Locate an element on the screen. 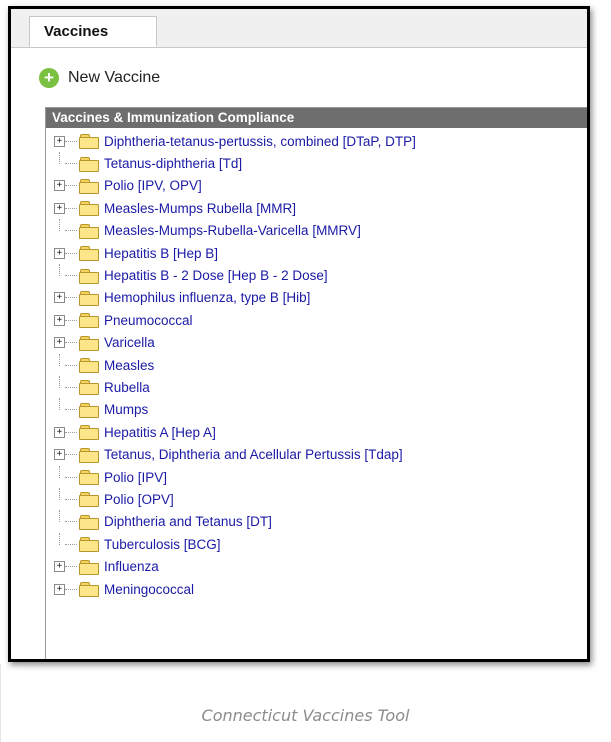  tree-item: + Measles-Mumps Rubella [MMR] is located at coordinates (316, 208).